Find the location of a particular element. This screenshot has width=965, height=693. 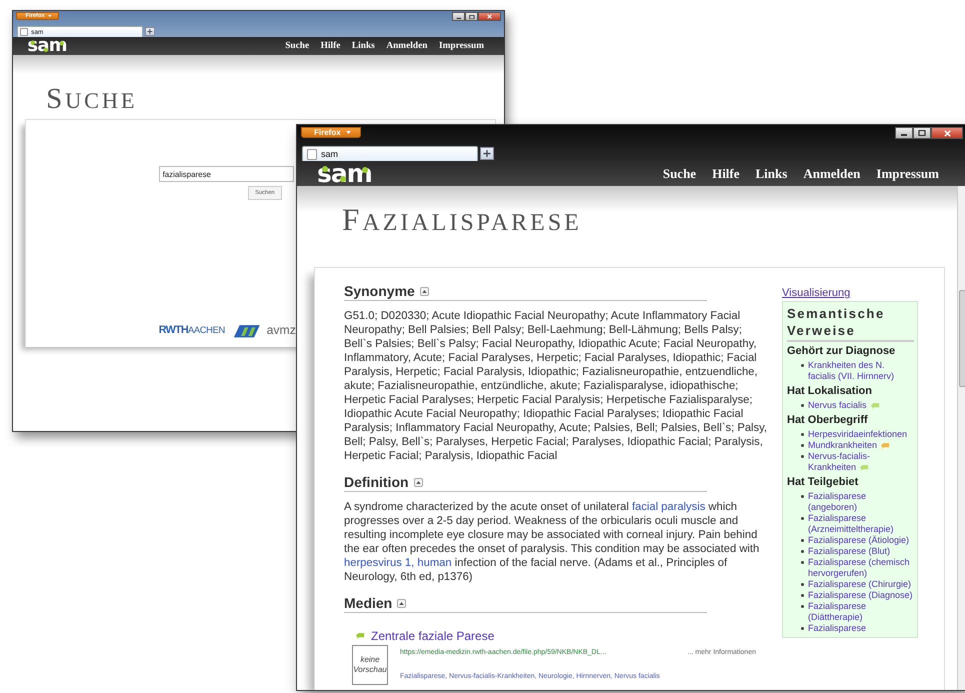

group-heading: Hat Oberbegriff is located at coordinates (828, 420).